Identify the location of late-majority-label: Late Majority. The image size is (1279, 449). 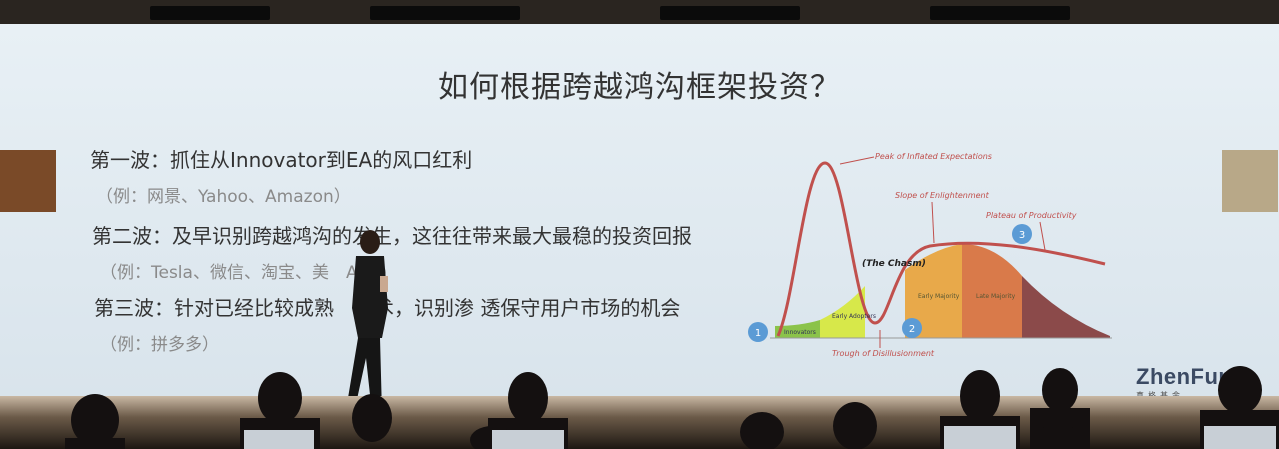
(996, 296).